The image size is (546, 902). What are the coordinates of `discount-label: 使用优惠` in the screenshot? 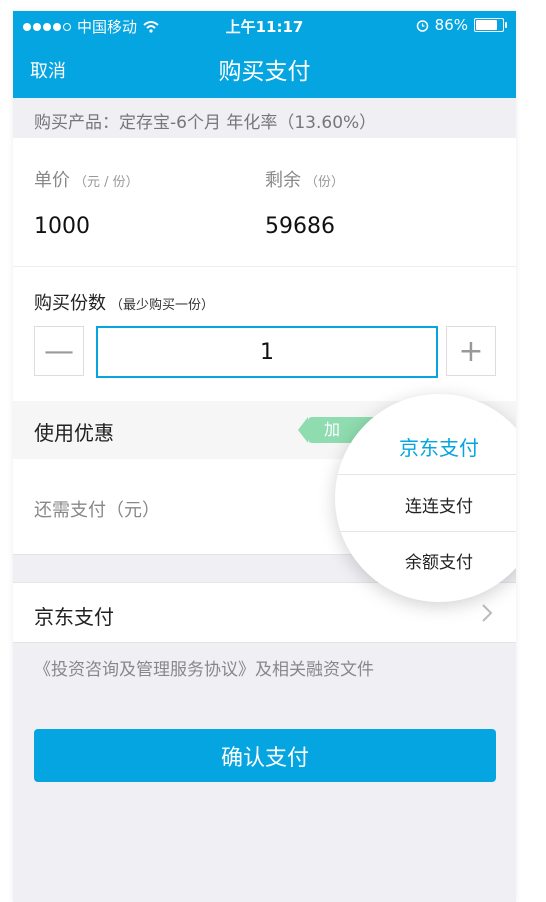 It's located at (74, 433).